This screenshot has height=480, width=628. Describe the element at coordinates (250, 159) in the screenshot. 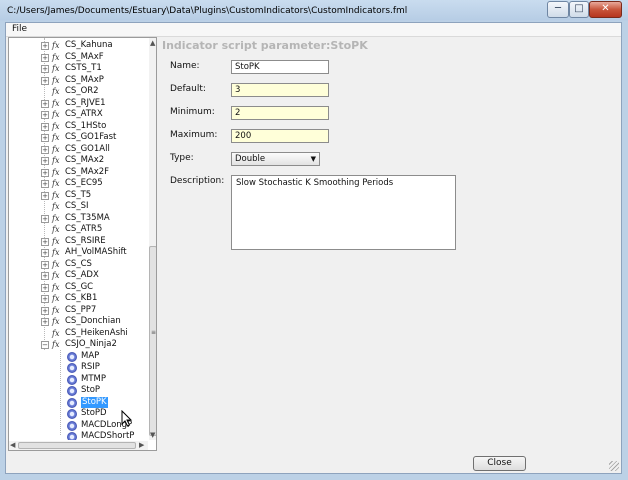

I see `type-select-value: Double` at that location.